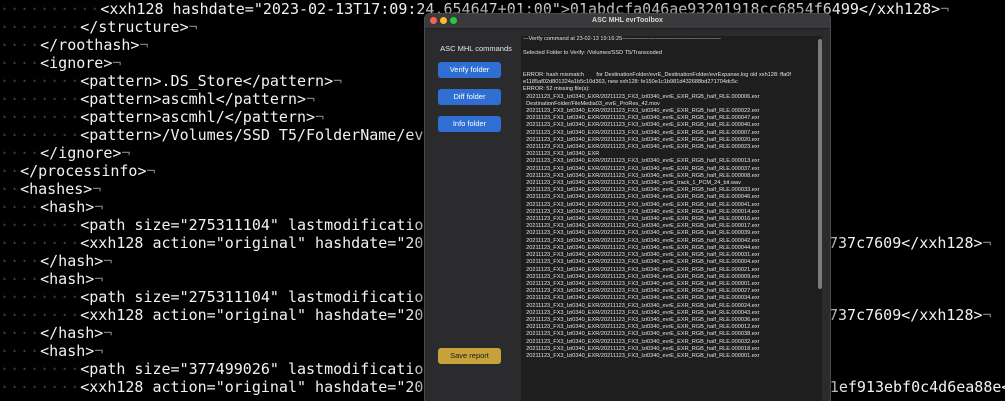 The height and width of the screenshot is (401, 1005). Describe the element at coordinates (56, 189) in the screenshot. I see `code-text: <hashes>` at that location.